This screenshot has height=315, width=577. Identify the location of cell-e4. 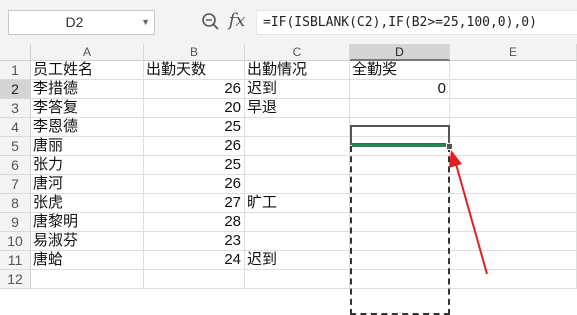
(513, 127).